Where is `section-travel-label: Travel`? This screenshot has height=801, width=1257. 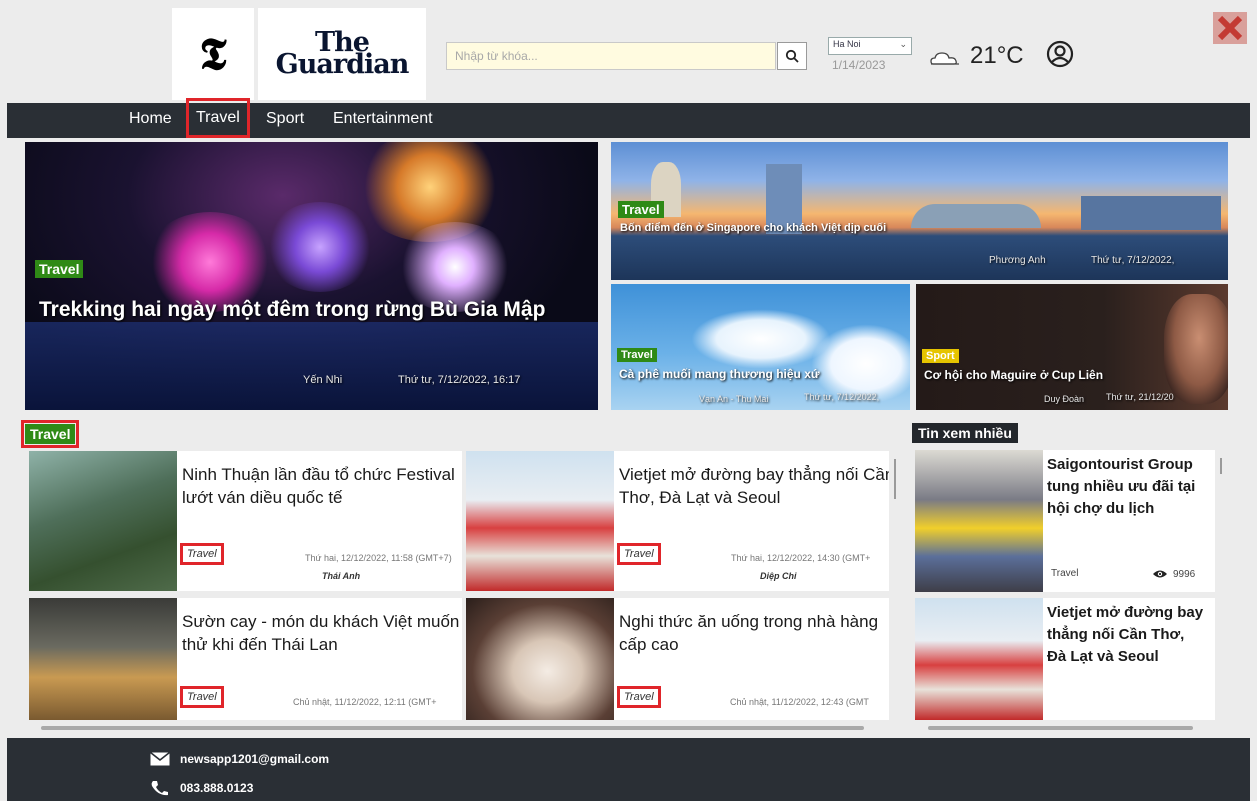 section-travel-label: Travel is located at coordinates (50, 434).